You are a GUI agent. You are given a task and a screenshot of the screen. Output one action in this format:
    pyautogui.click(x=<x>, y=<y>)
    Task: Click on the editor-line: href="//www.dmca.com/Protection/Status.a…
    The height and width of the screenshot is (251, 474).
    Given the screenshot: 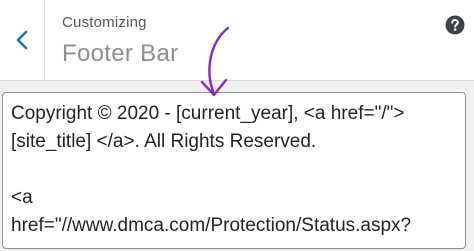 What is the action you would take?
    pyautogui.click(x=211, y=225)
    